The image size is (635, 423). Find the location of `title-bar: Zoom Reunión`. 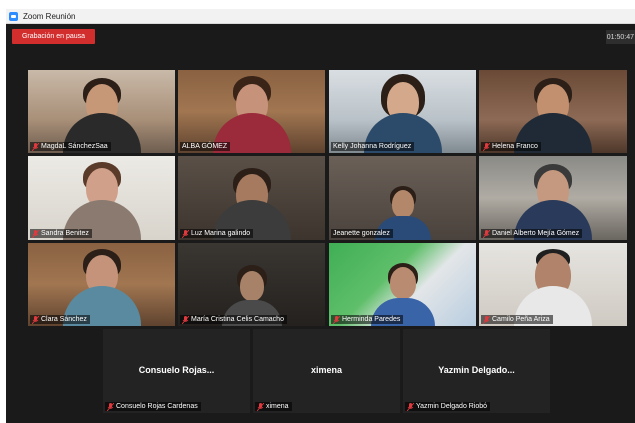

title-bar: Zoom Reunión is located at coordinates (320, 16).